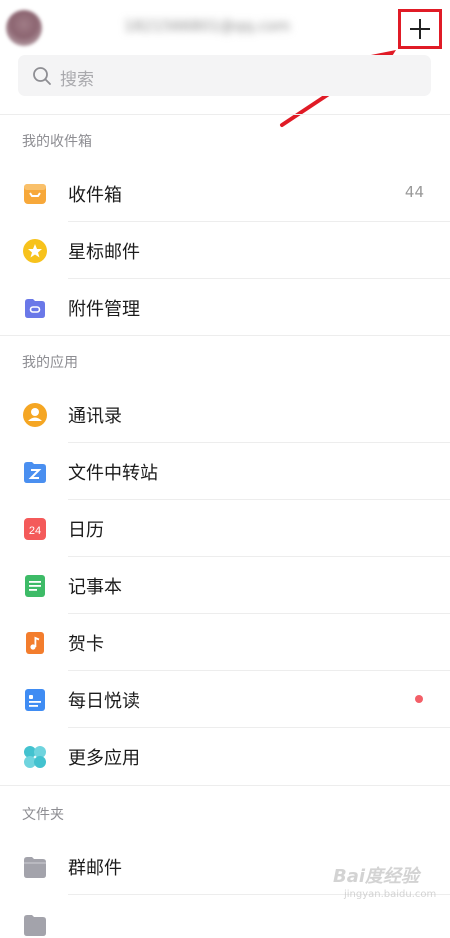 Image resolution: width=450 pixels, height=938 pixels. I want to click on section-title-folders: 文件夹, so click(43, 815).